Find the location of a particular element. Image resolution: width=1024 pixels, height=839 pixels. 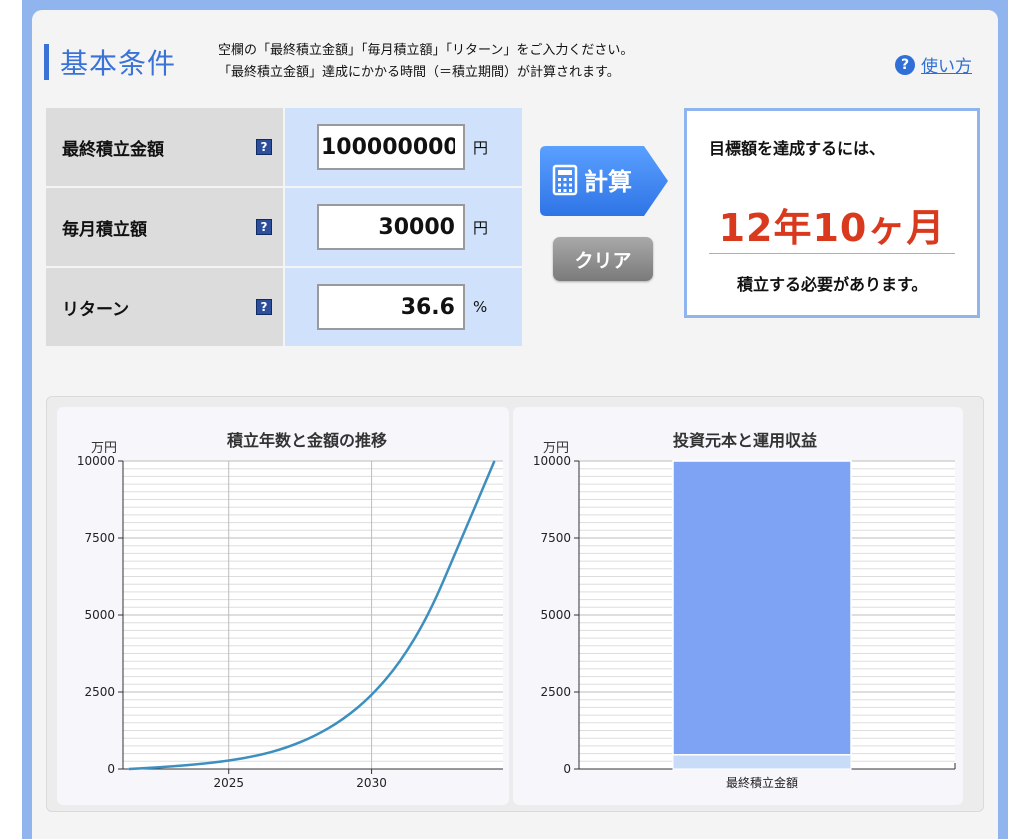

form-row-return: リターン ? % is located at coordinates (284, 307).